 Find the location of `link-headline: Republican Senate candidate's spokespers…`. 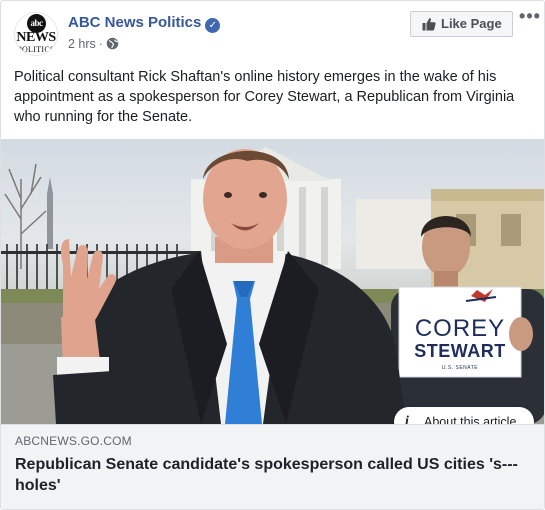

link-headline: Republican Senate candidate's spokespers… is located at coordinates (272, 475).